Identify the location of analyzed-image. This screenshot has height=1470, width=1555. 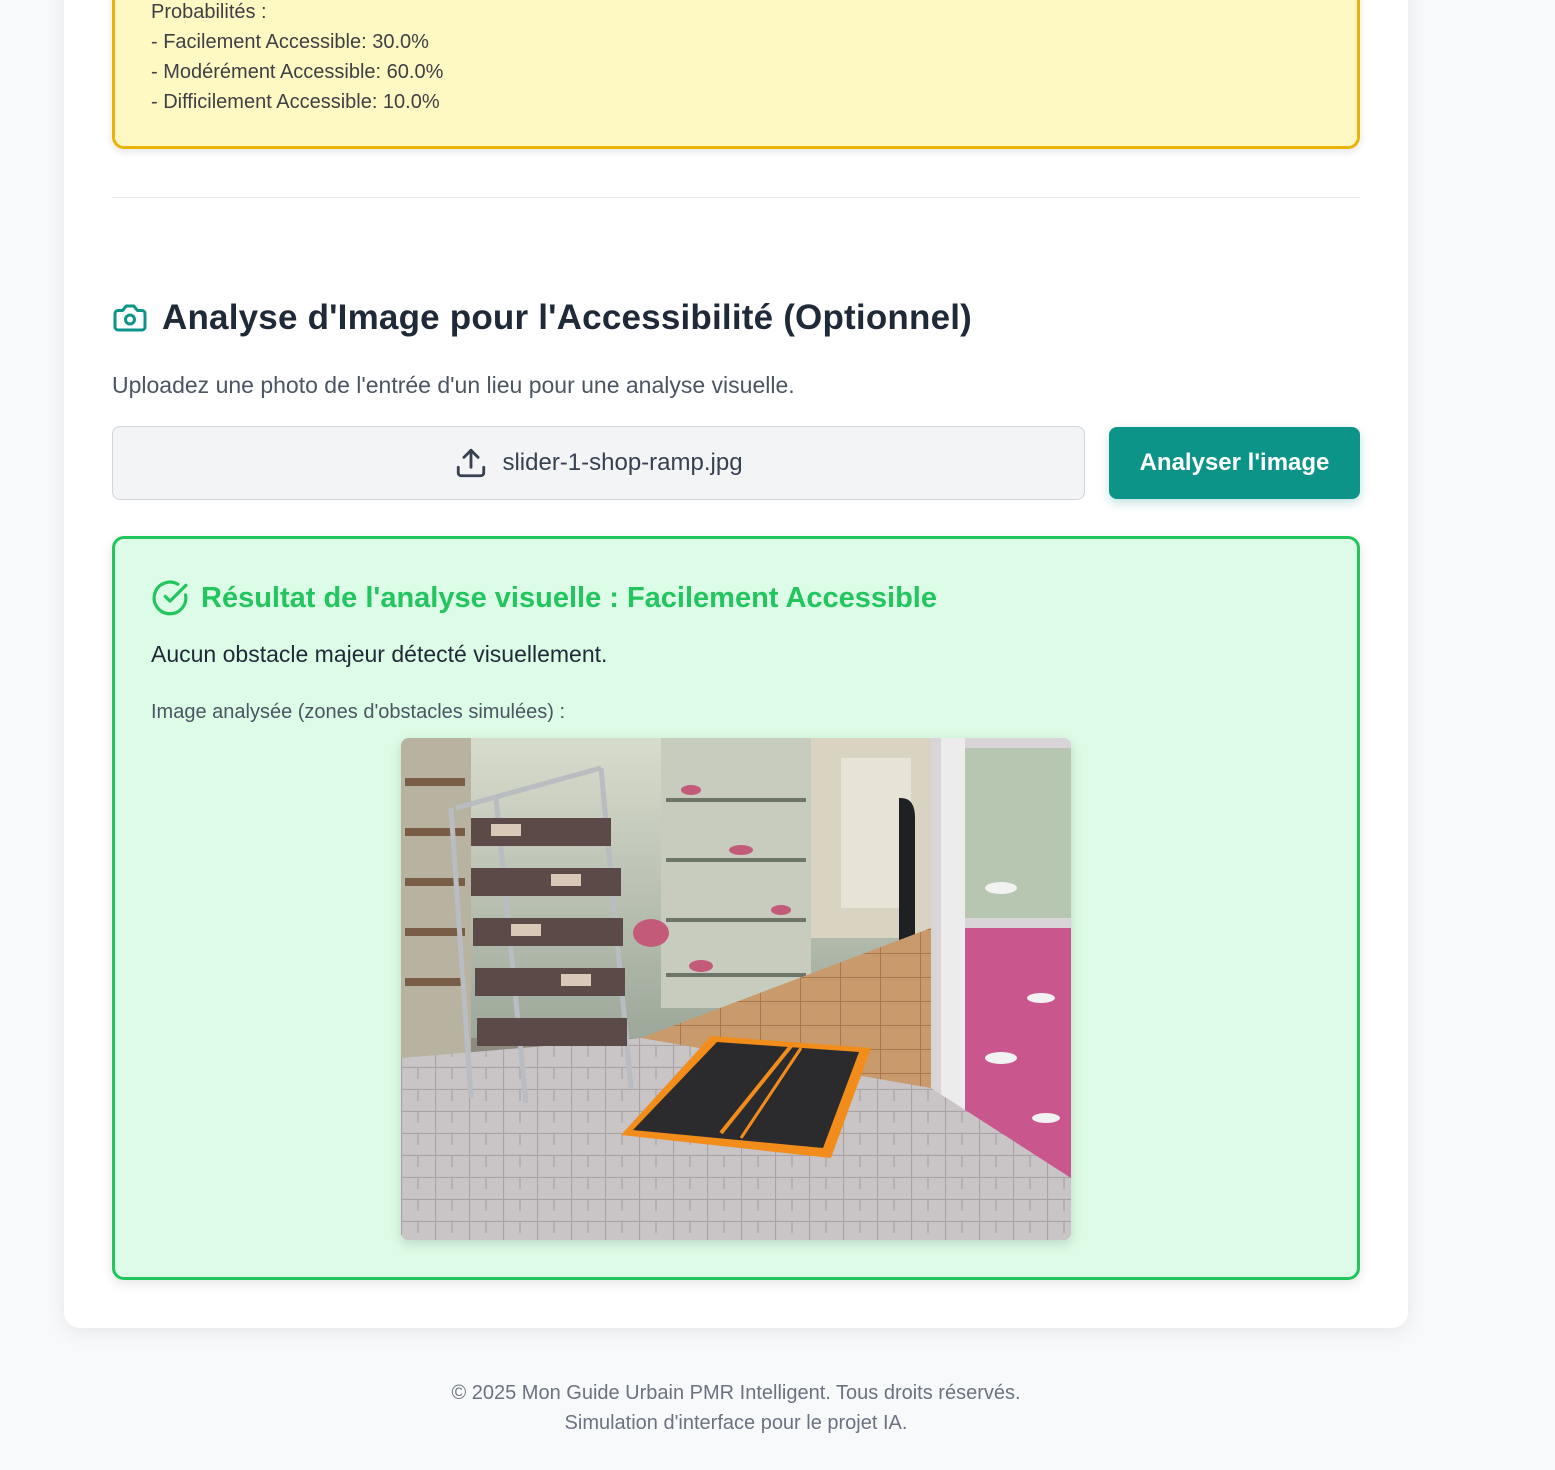
(736, 989).